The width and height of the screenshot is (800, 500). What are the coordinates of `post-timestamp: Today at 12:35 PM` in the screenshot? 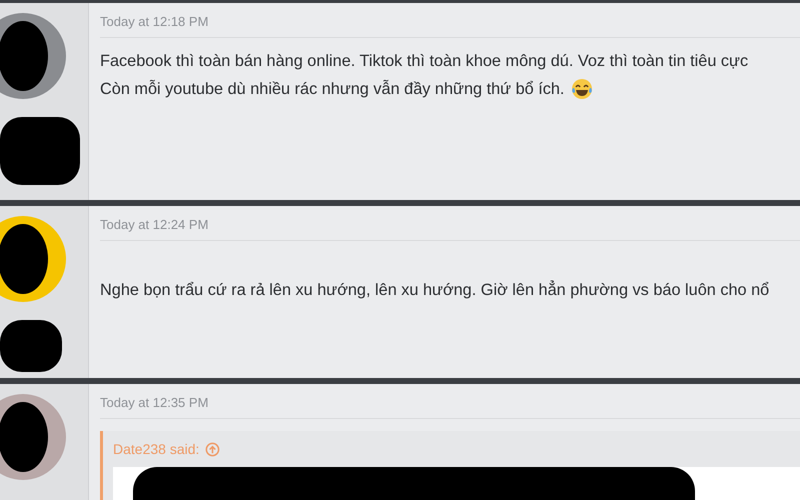 It's located at (154, 402).